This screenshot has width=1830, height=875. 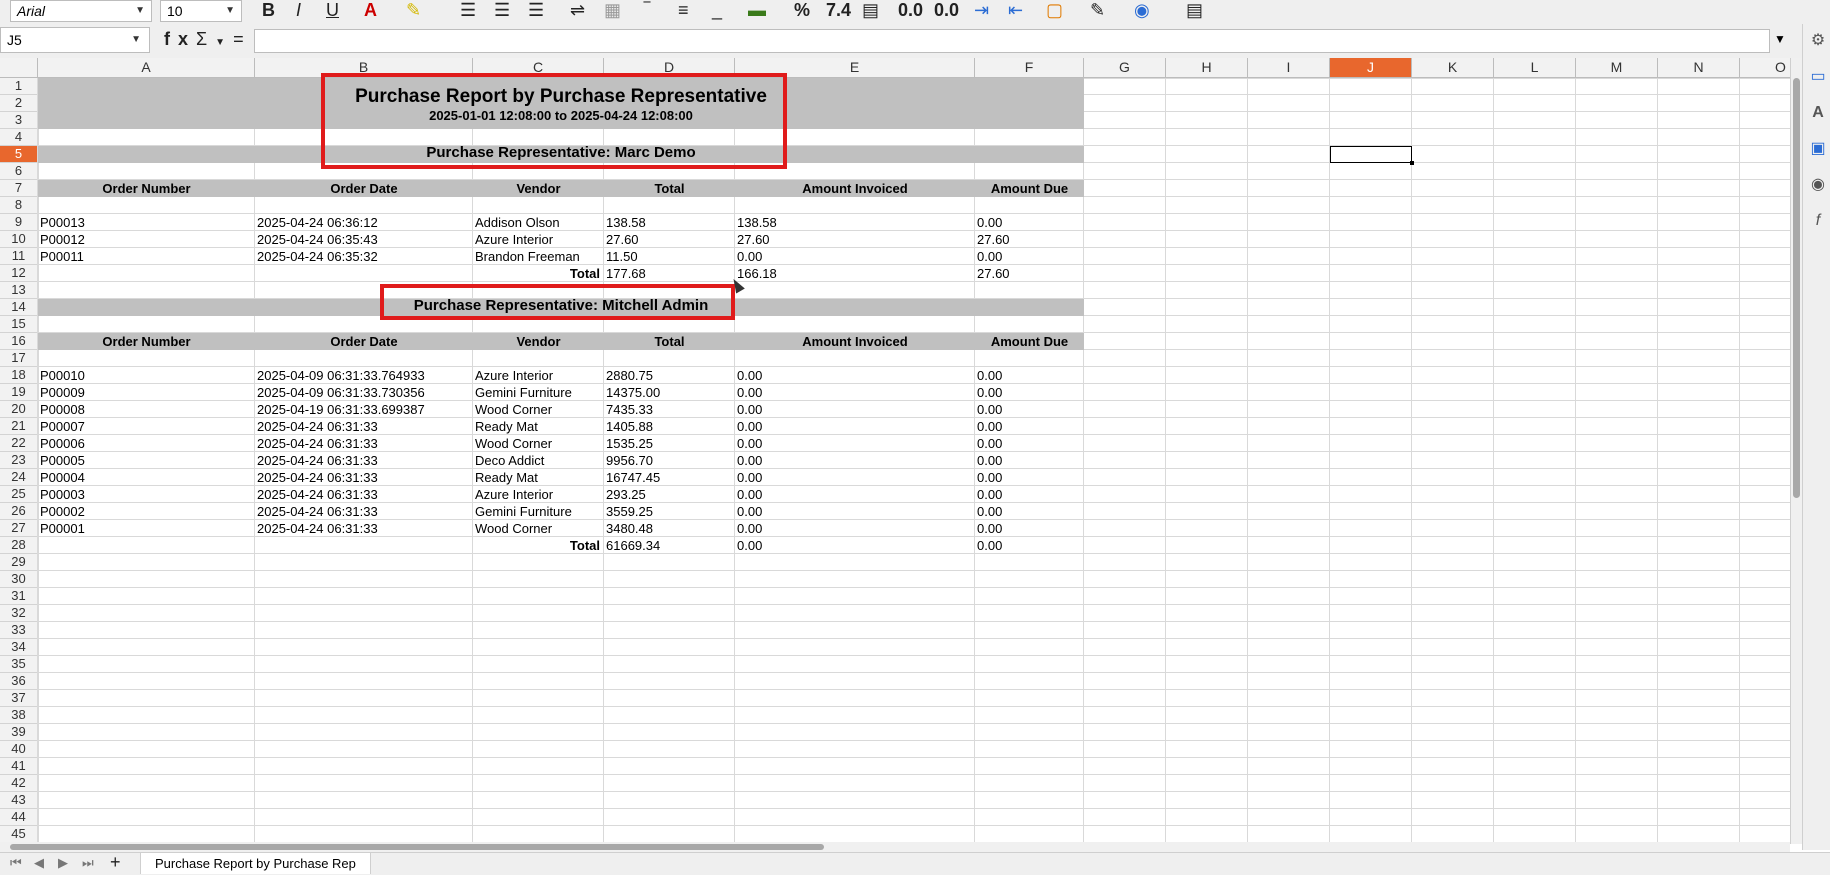 What do you see at coordinates (669, 545) in the screenshot?
I see `total-value: 61669.34` at bounding box center [669, 545].